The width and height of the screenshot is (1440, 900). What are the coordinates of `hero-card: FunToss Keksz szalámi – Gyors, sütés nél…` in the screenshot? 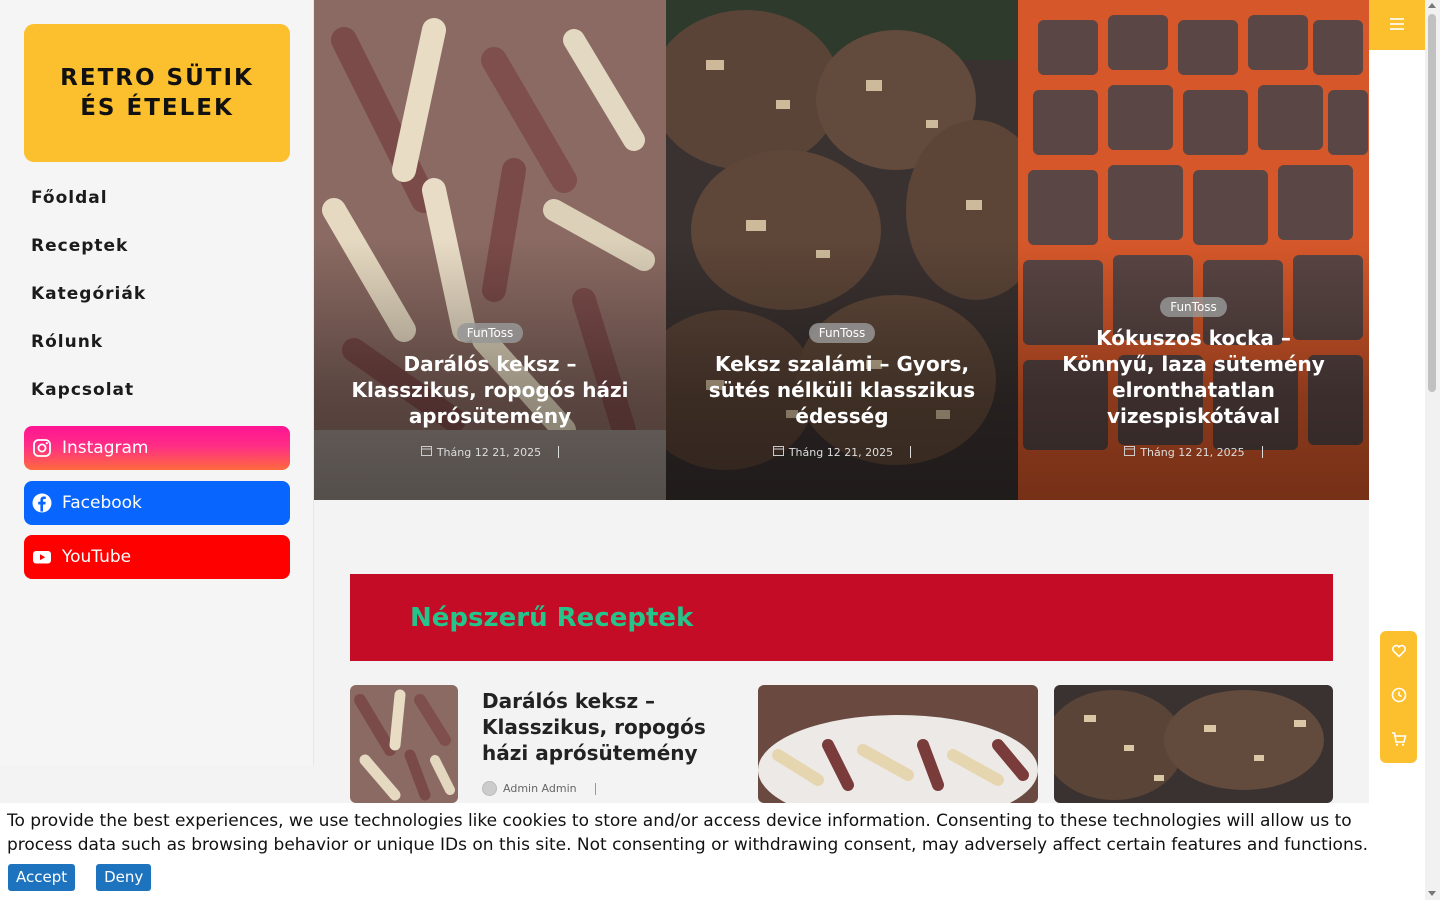 It's located at (842, 250).